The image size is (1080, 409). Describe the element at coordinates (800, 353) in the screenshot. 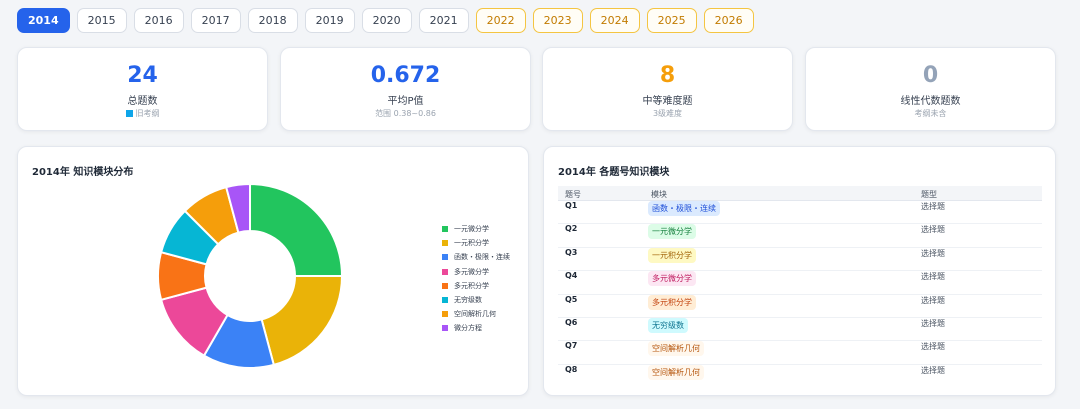

I see `table-row: Q7 空间解析几何 选择题` at that location.